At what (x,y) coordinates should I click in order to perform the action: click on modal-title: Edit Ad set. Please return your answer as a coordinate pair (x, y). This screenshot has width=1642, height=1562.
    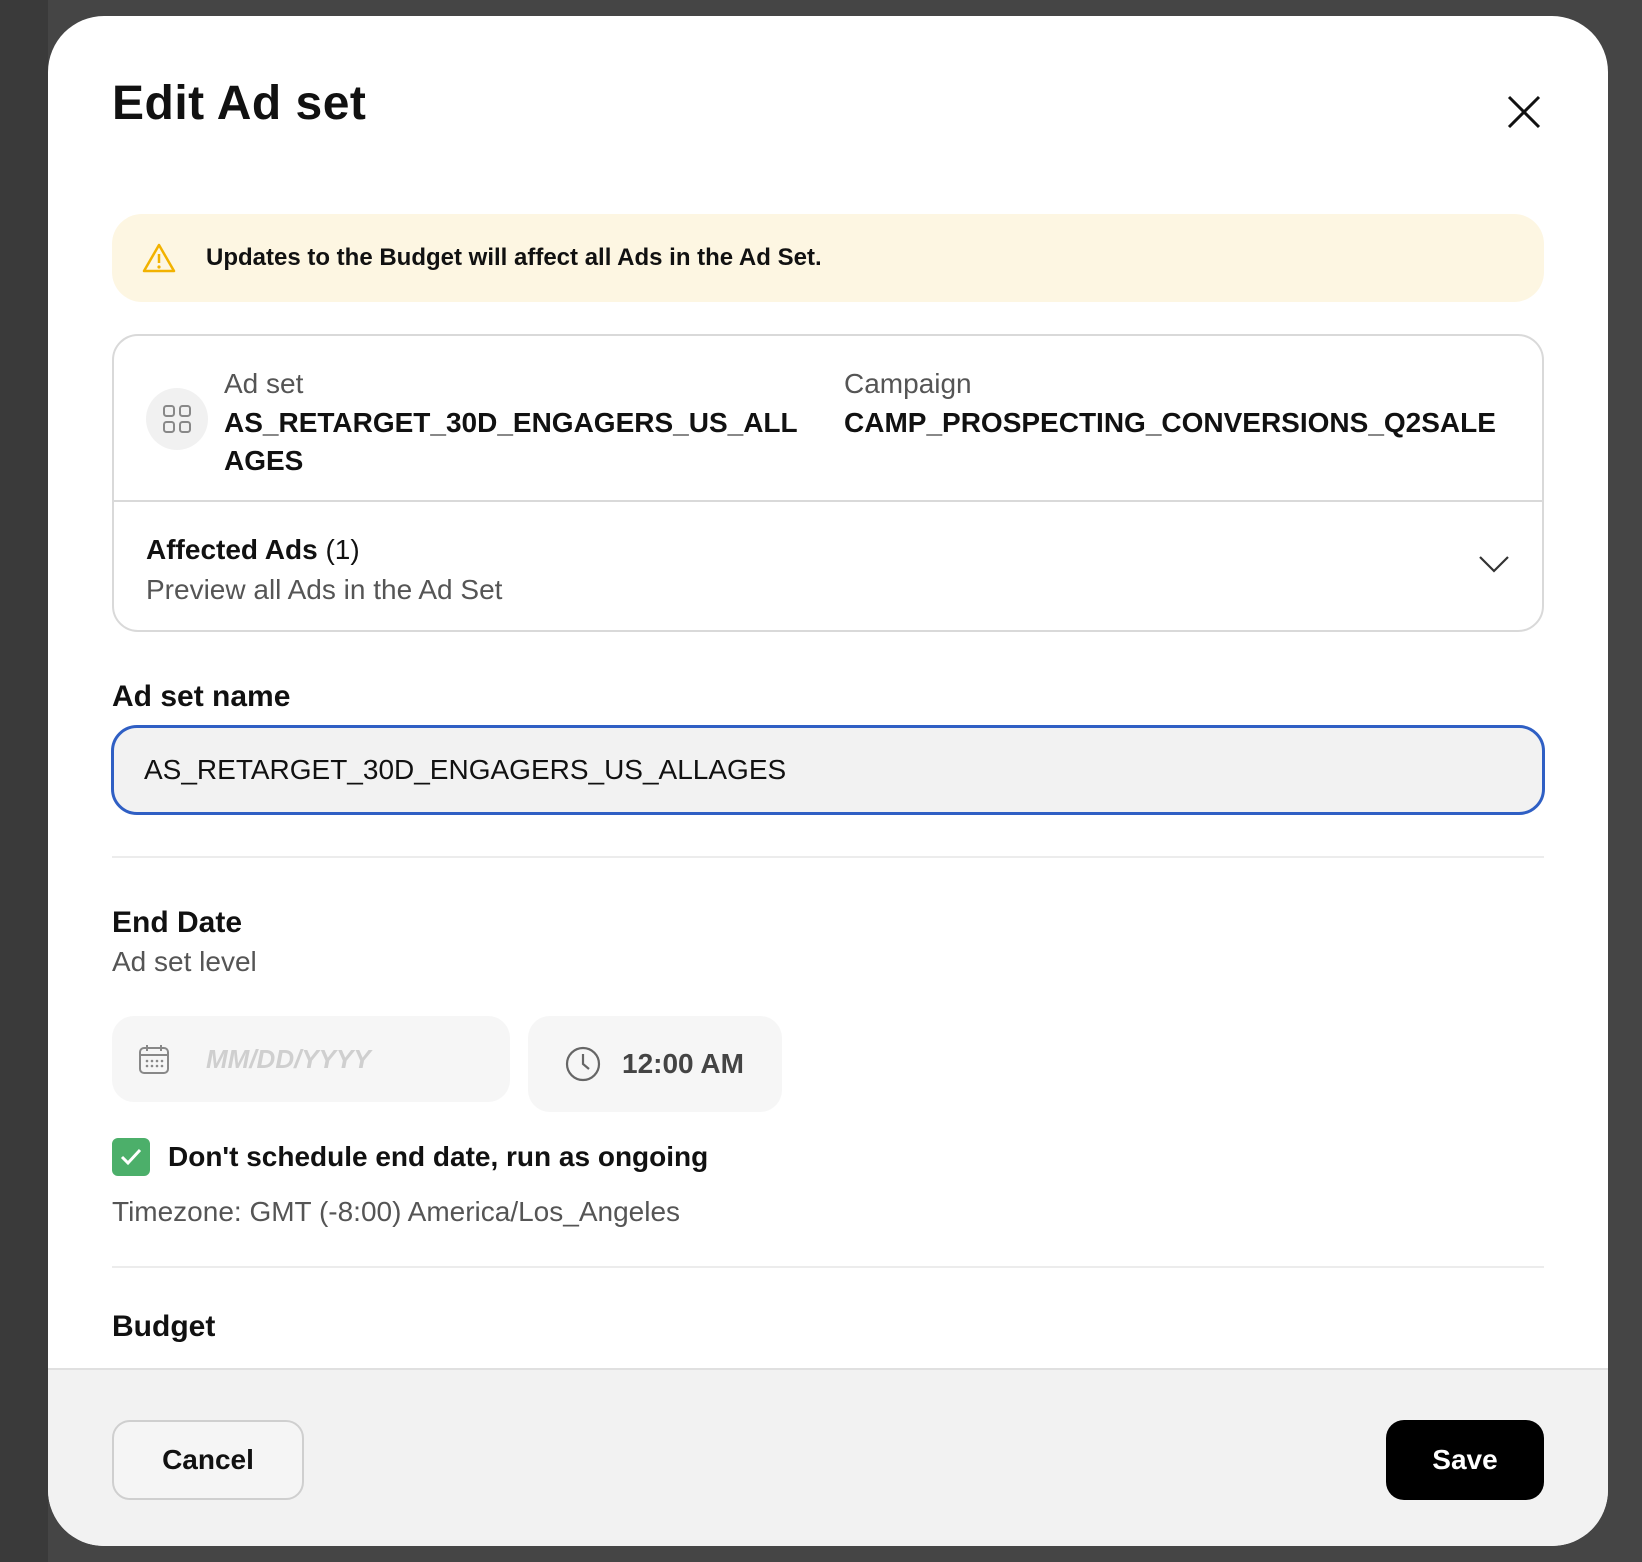
    Looking at the image, I should click on (239, 103).